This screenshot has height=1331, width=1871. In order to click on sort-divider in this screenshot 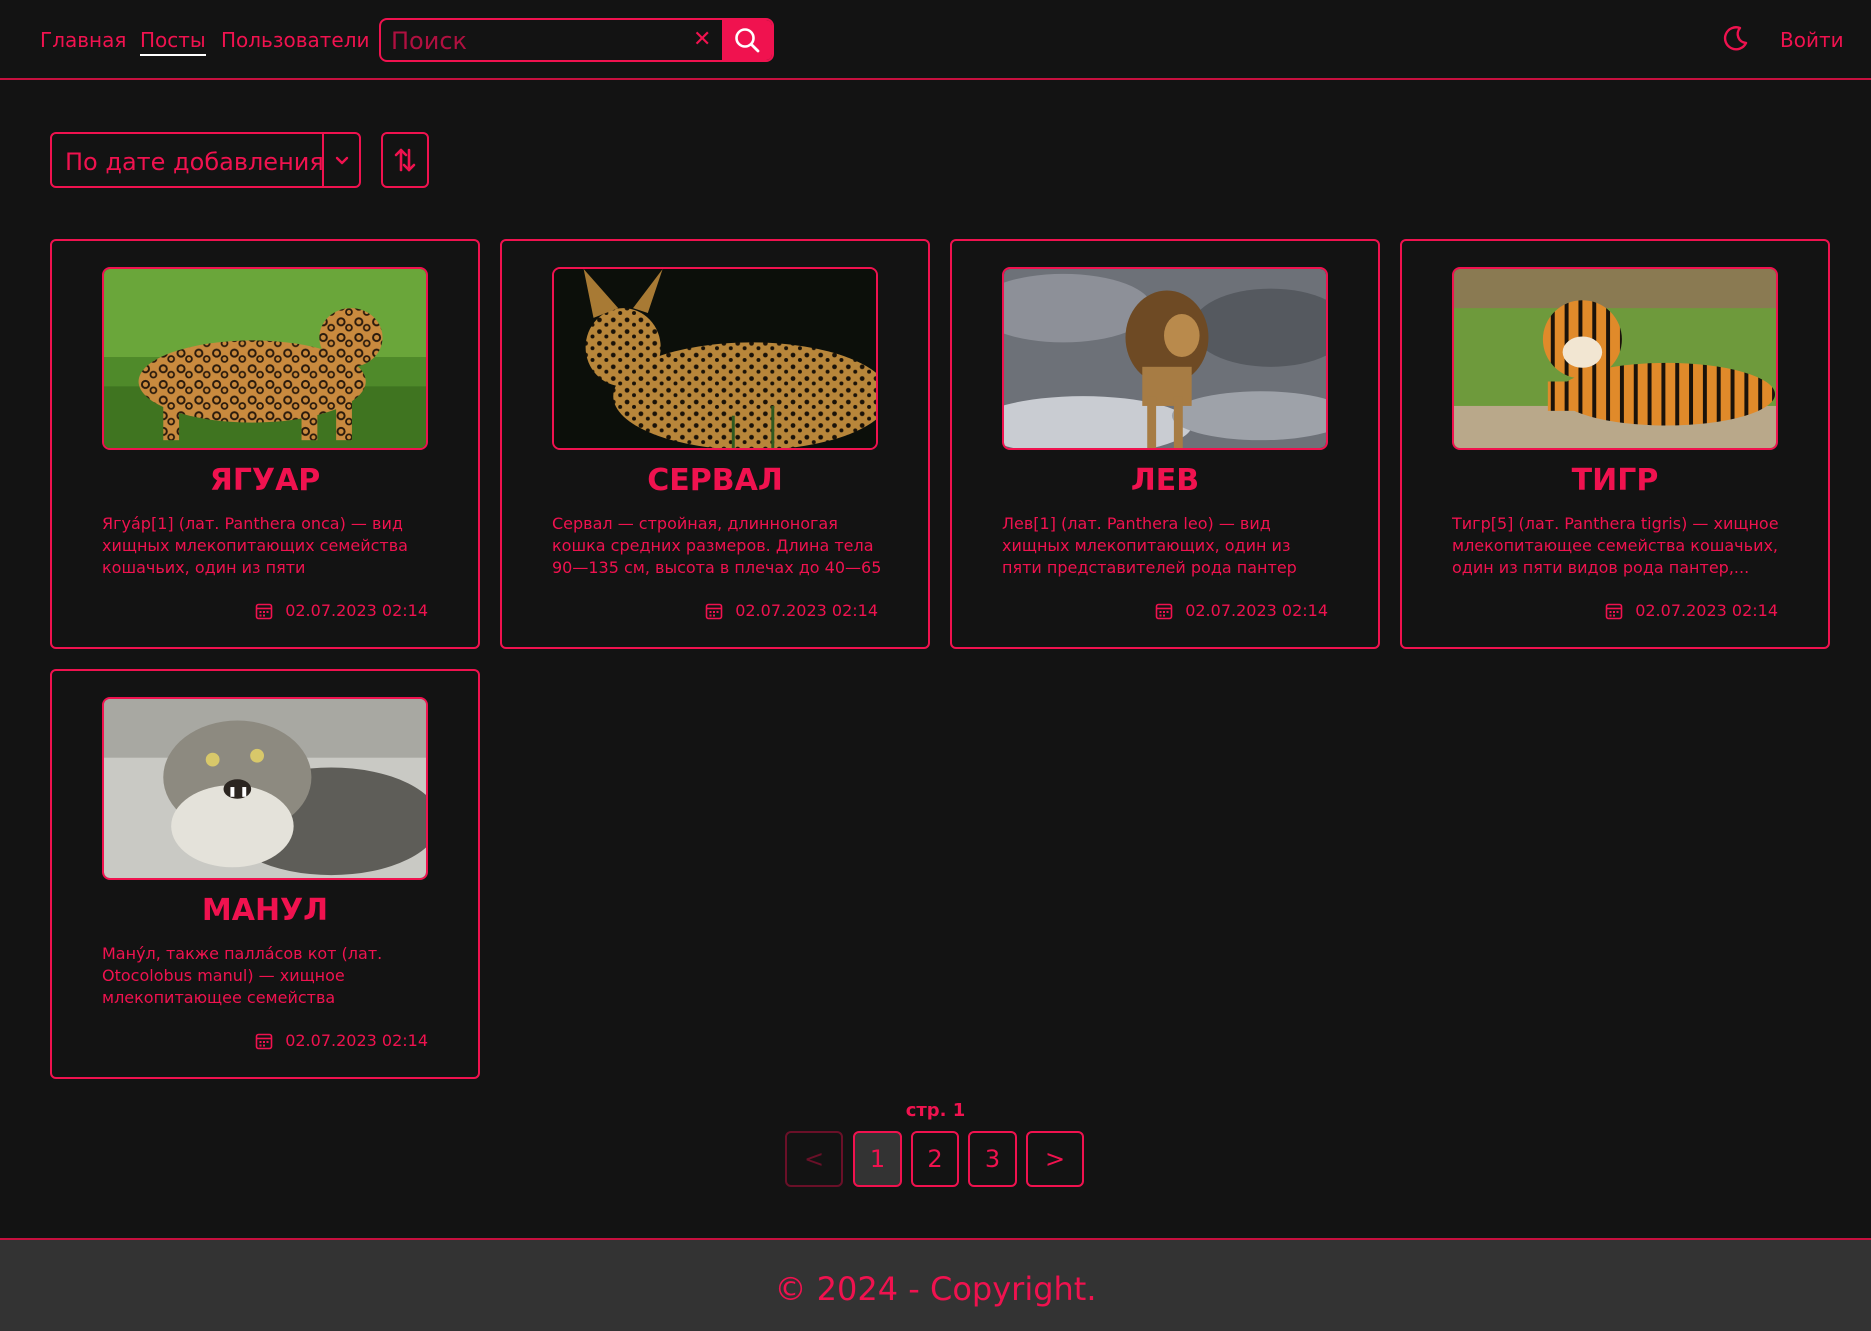, I will do `click(323, 160)`.